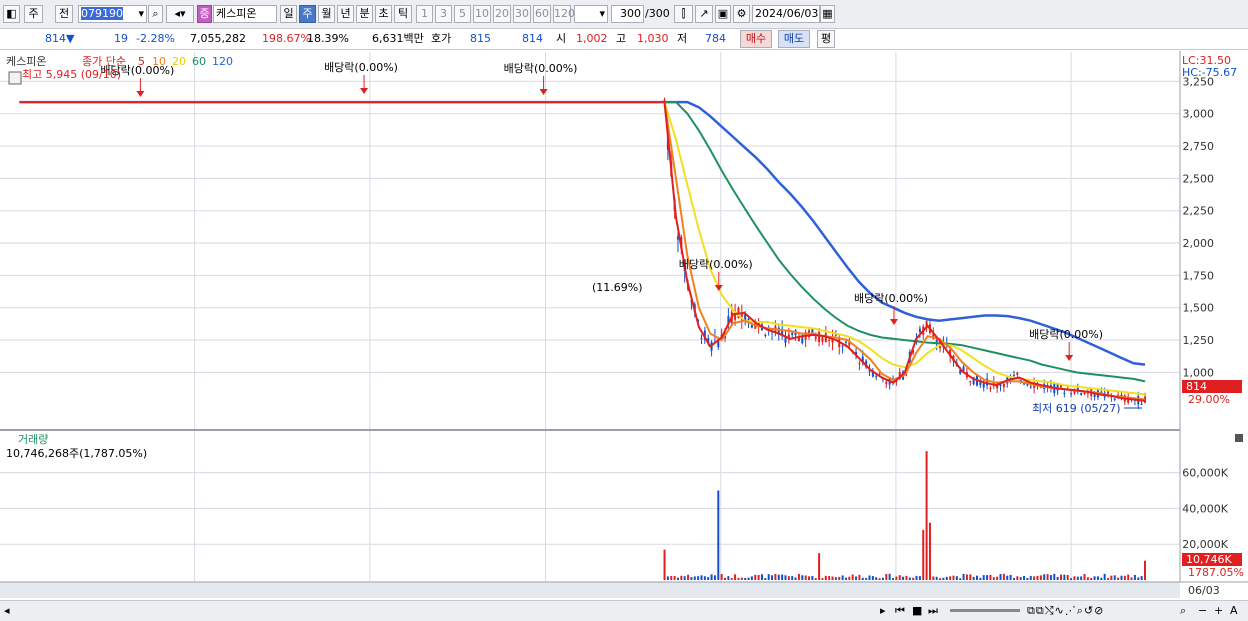  Describe the element at coordinates (502, 14) in the screenshot. I see `interval-20: 20` at that location.